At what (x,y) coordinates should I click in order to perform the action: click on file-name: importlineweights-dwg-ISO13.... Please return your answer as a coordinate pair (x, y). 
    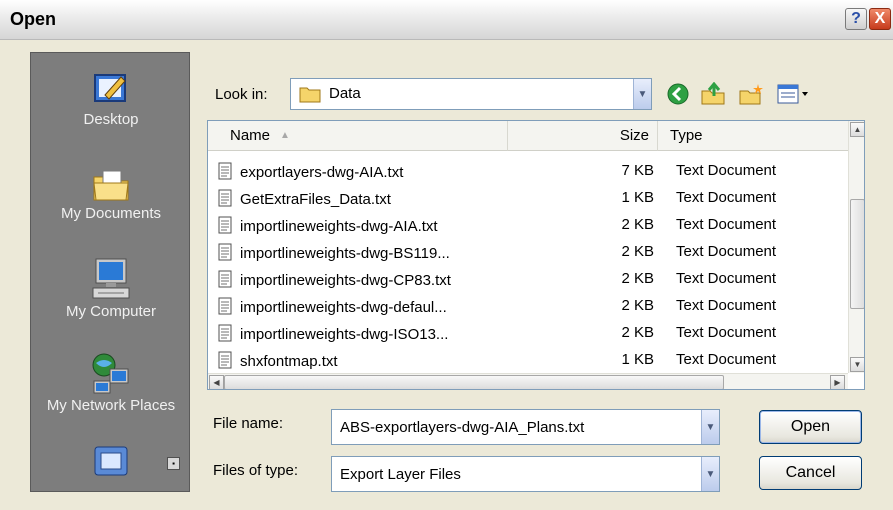
    Looking at the image, I should click on (344, 334).